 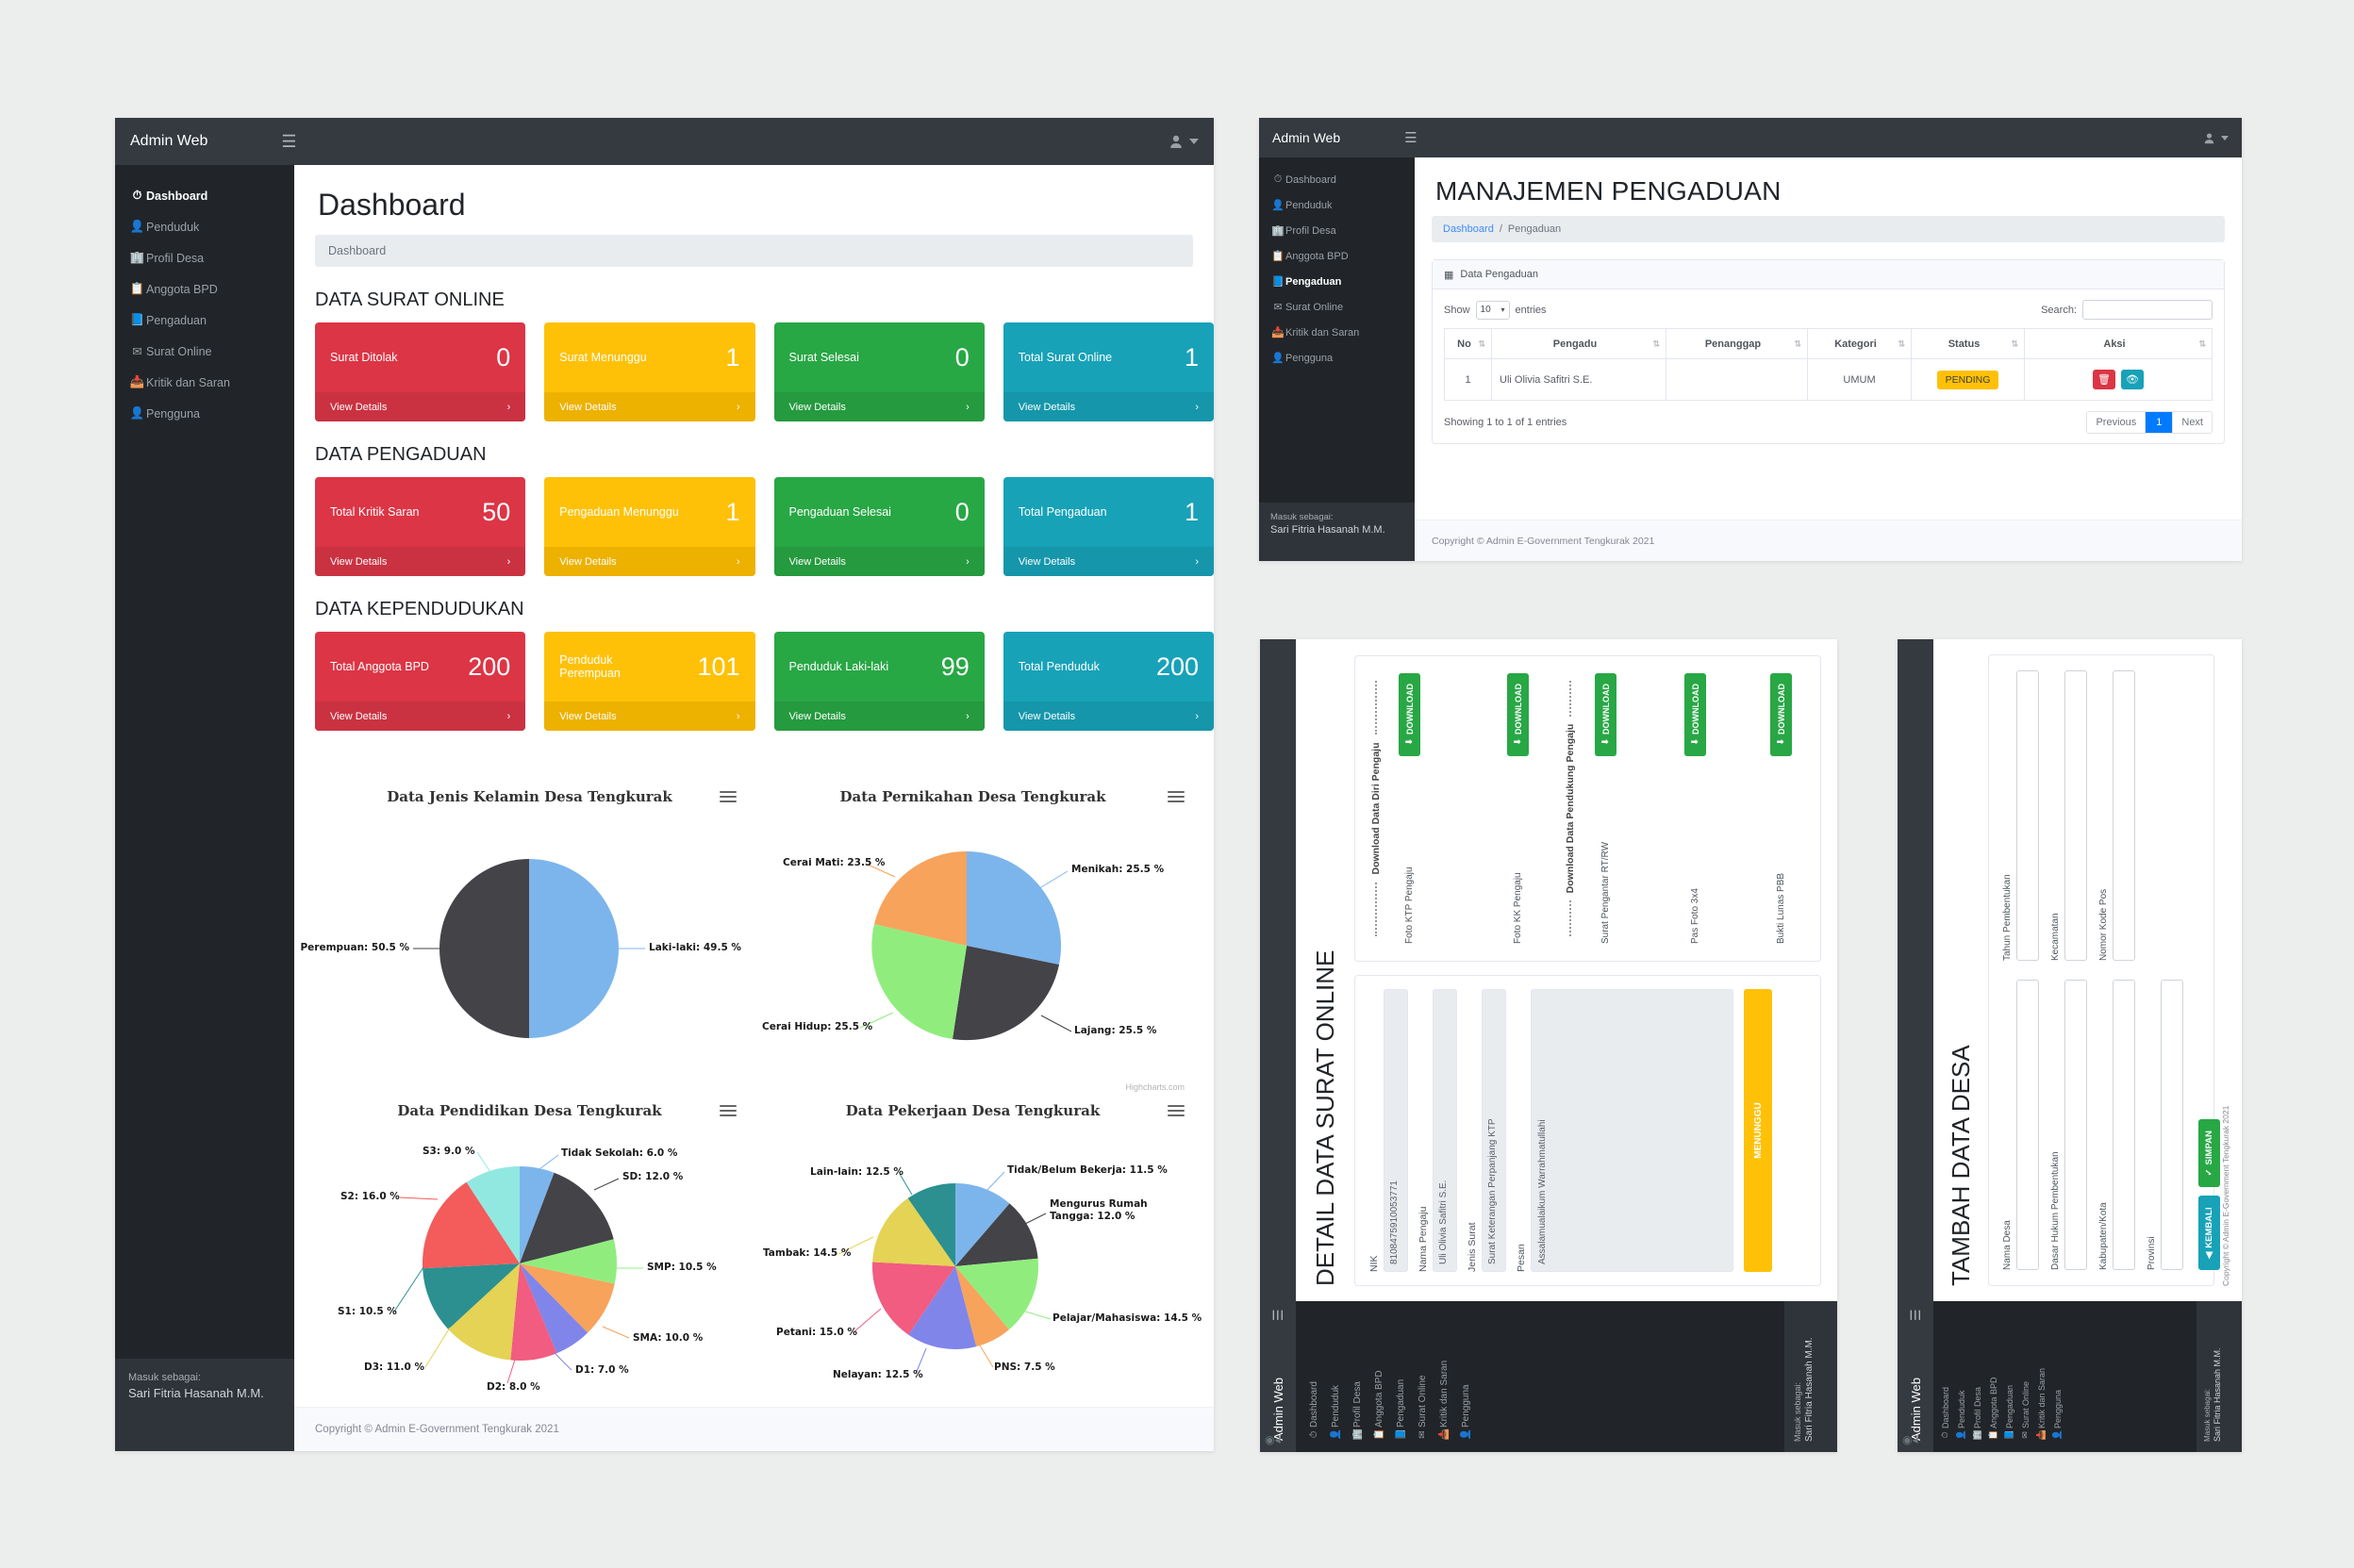 I want to click on topbar: Admin Web ☰, so click(x=1750, y=137).